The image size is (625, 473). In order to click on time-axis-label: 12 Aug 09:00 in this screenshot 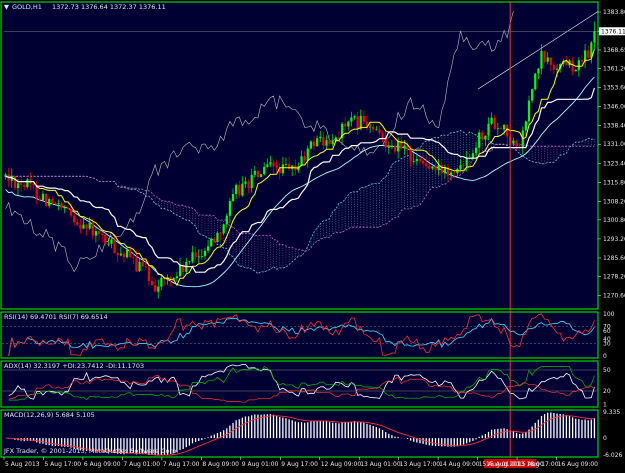, I will do `click(341, 464)`.